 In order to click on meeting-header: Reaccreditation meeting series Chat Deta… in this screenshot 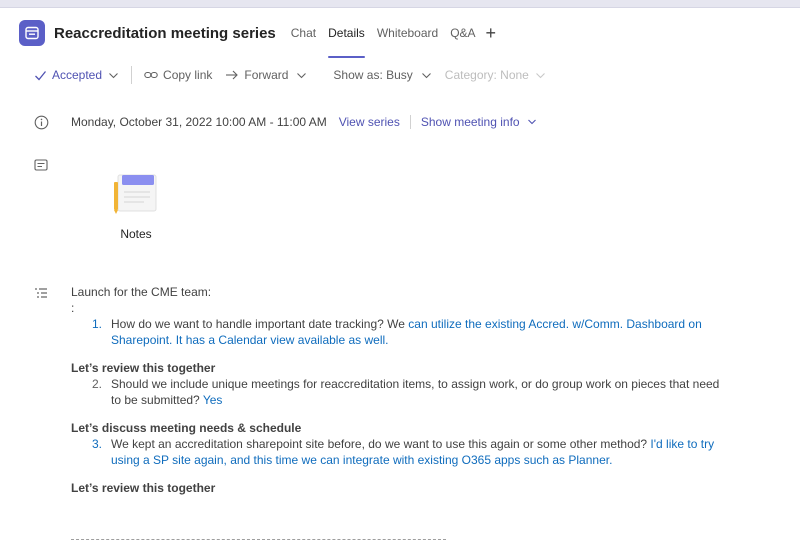, I will do `click(400, 33)`.